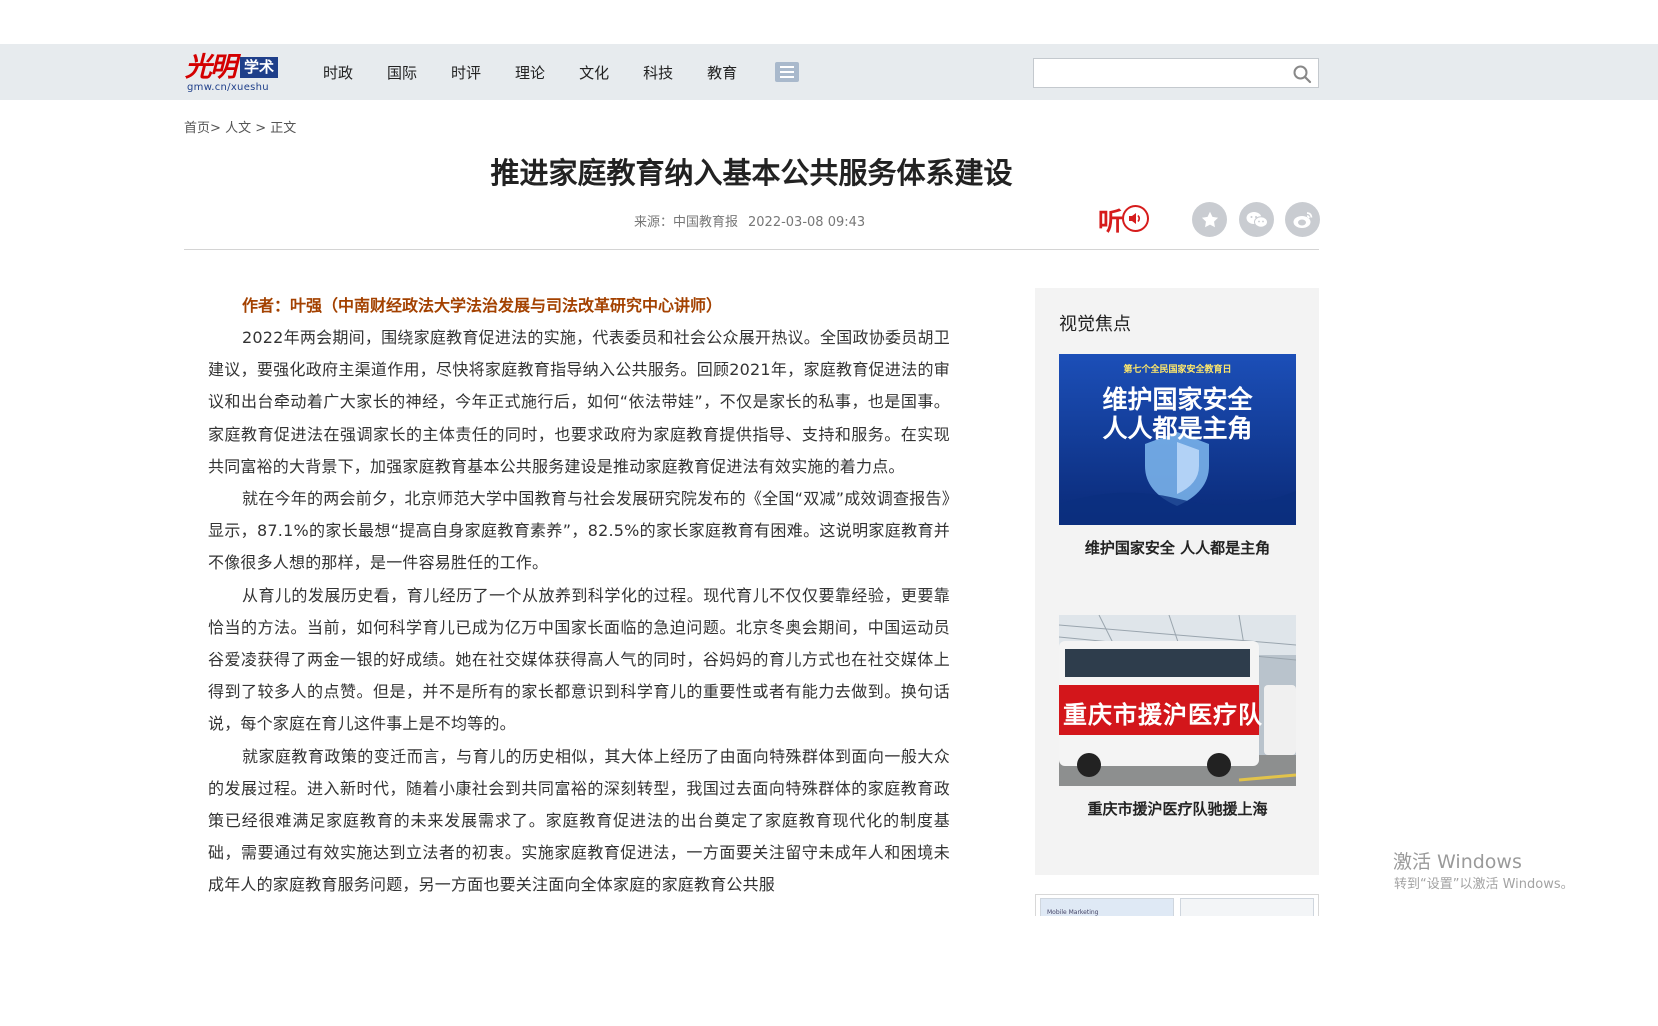  I want to click on nav-item-politics: 时政, so click(338, 72).